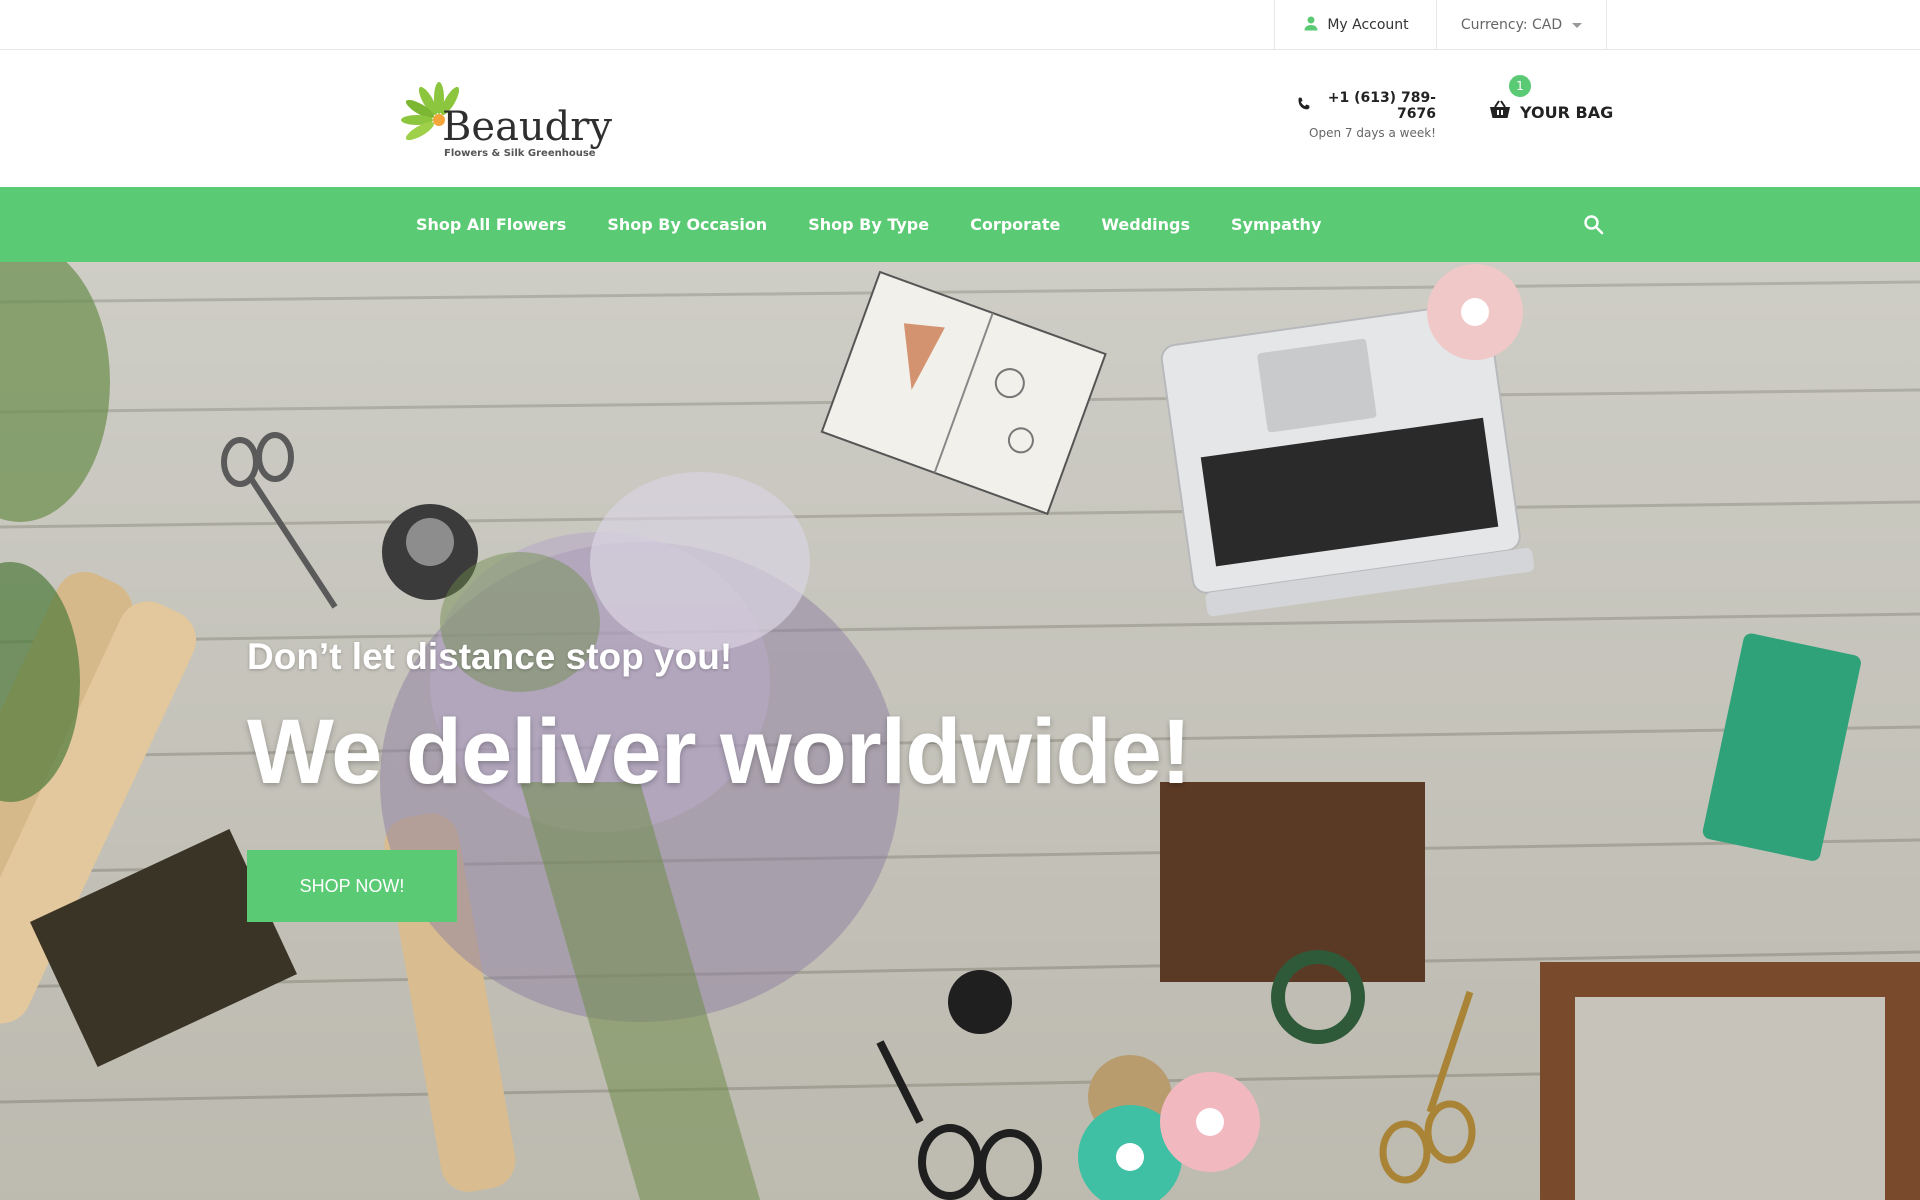  What do you see at coordinates (1577, 25) in the screenshot?
I see `caret-down-icon` at bounding box center [1577, 25].